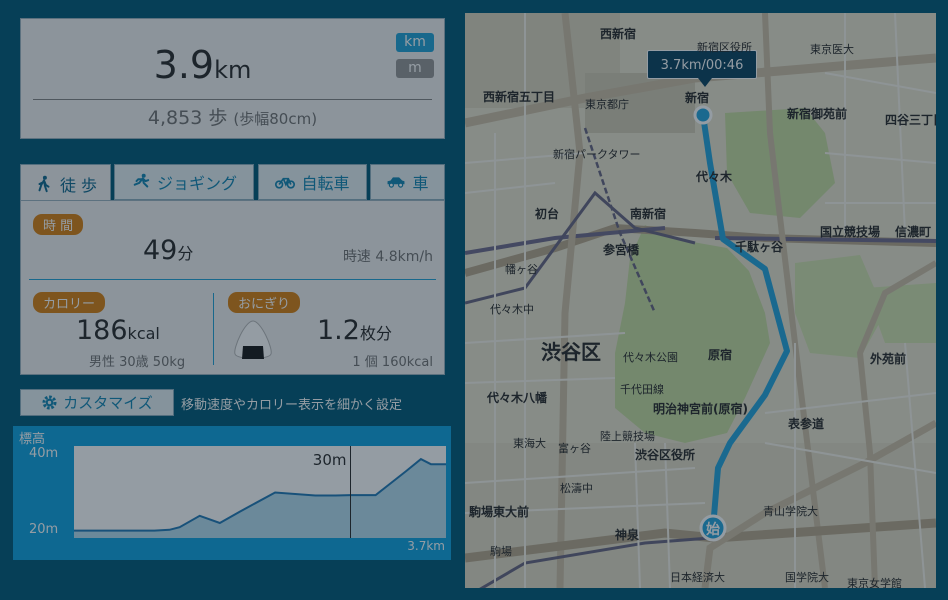 This screenshot has height=600, width=948. I want to click on speed-text: 時速 4.8km/h, so click(387, 257).